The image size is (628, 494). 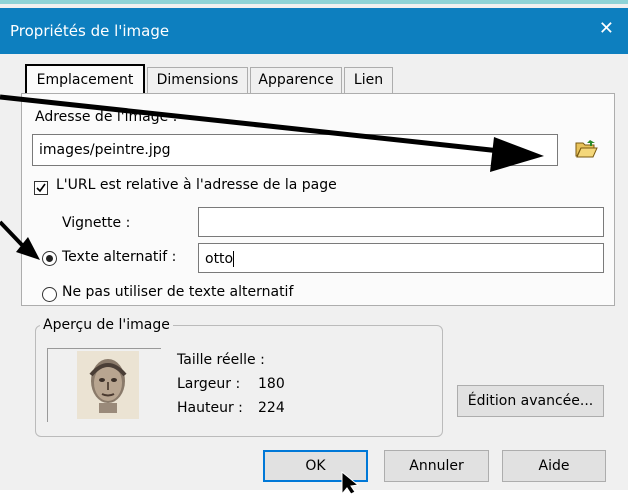 I want to click on vignette-input, so click(x=401, y=222).